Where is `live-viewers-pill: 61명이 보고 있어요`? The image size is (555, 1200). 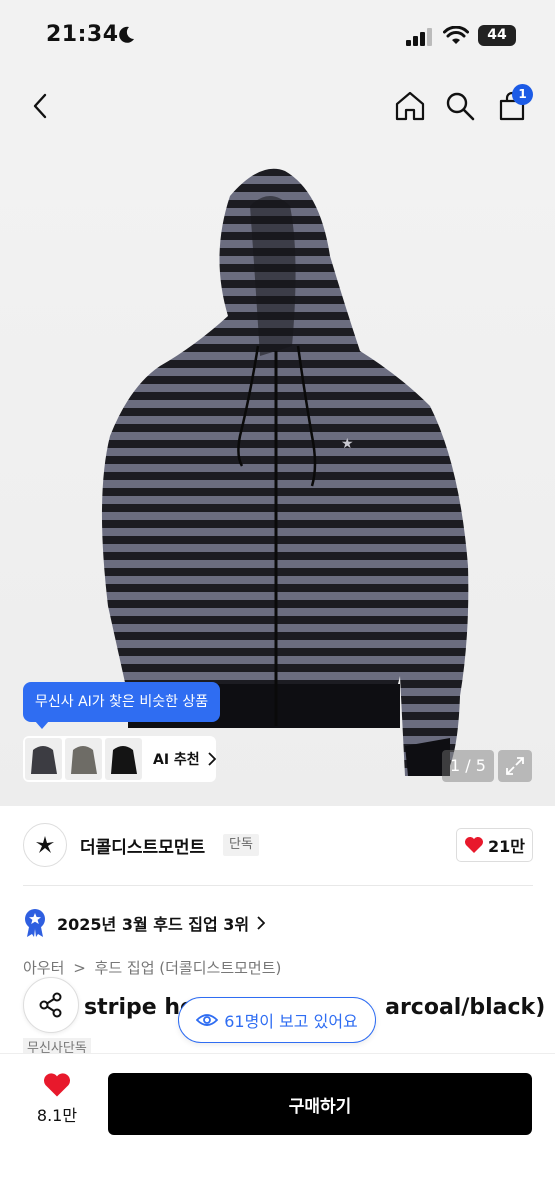
live-viewers-pill: 61명이 보고 있어요 is located at coordinates (277, 1020).